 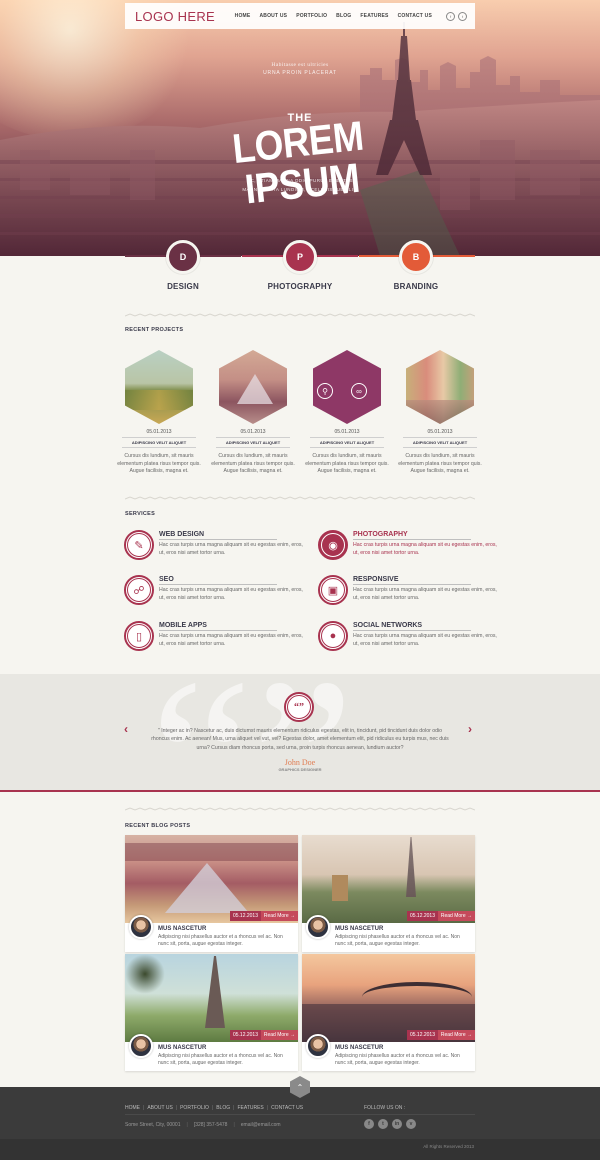 I want to click on camera-icon: ◉, so click(x=333, y=545).